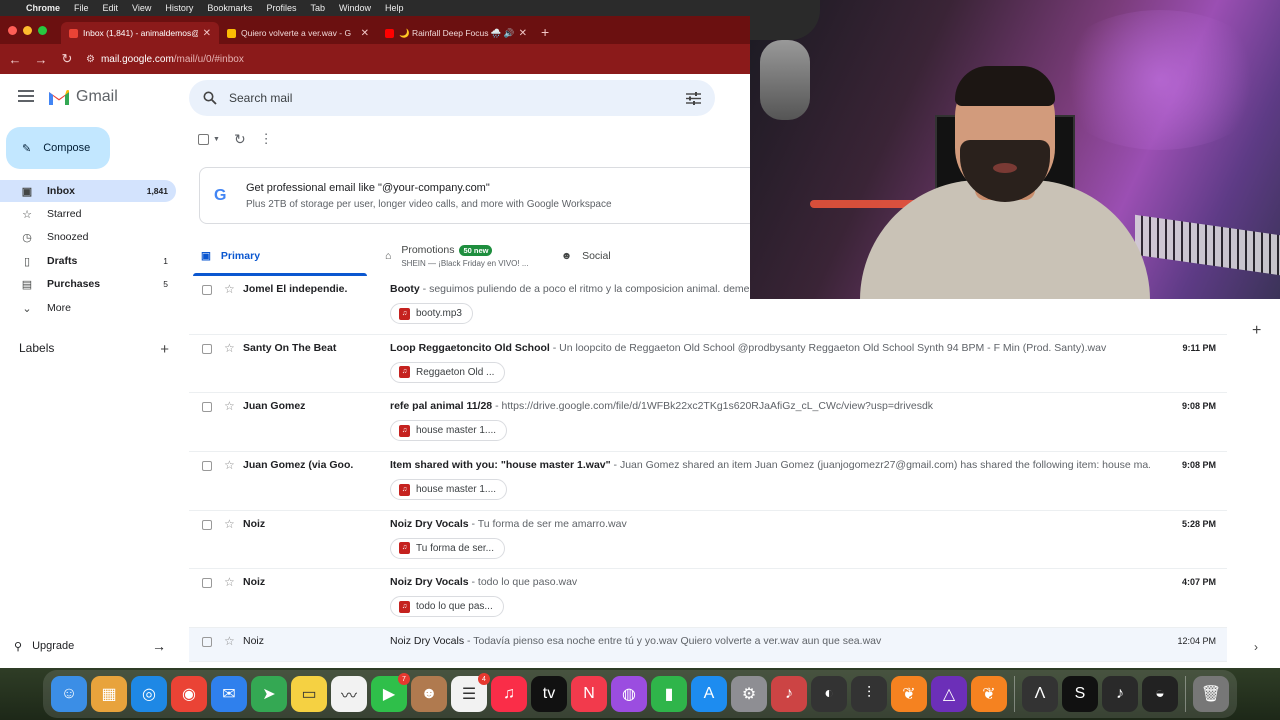 The image size is (1280, 720). I want to click on search-input: Search mail, so click(457, 98).